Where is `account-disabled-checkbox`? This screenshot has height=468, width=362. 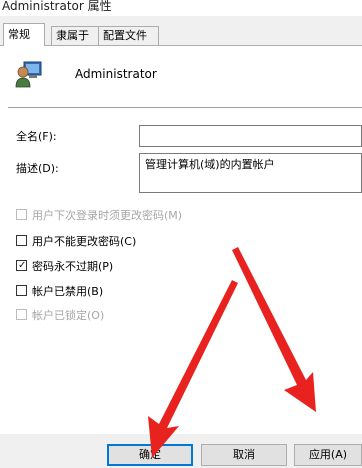 account-disabled-checkbox is located at coordinates (21, 290).